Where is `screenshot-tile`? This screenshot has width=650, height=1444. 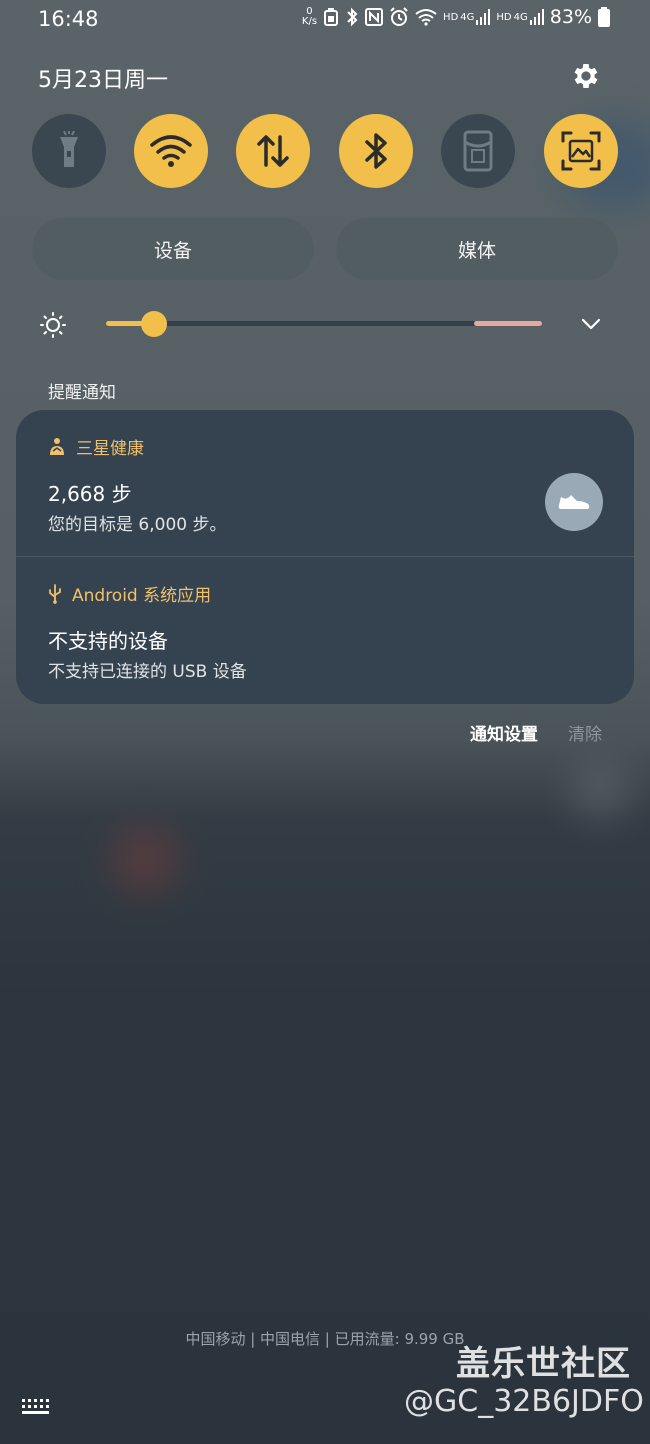
screenshot-tile is located at coordinates (581, 151).